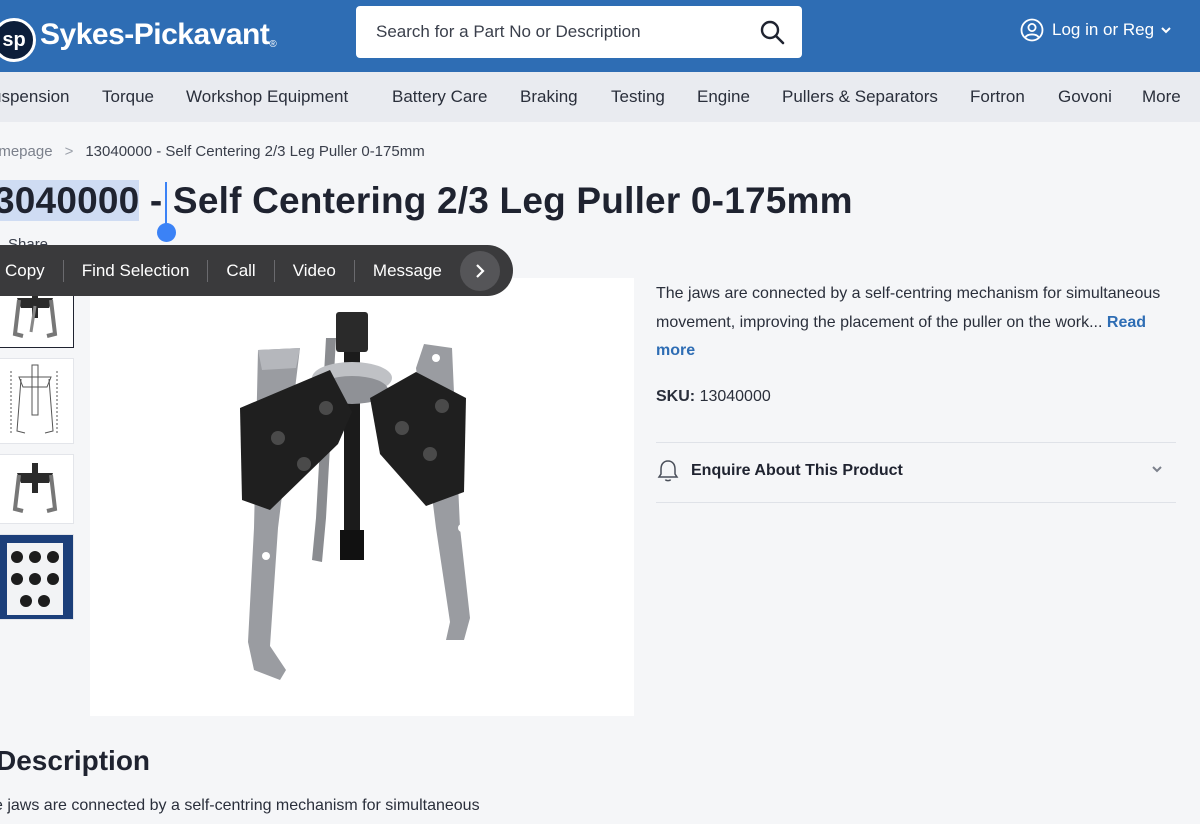 This screenshot has width=1200, height=824. Describe the element at coordinates (240, 270) in the screenshot. I see `menu-item-call: Call` at that location.